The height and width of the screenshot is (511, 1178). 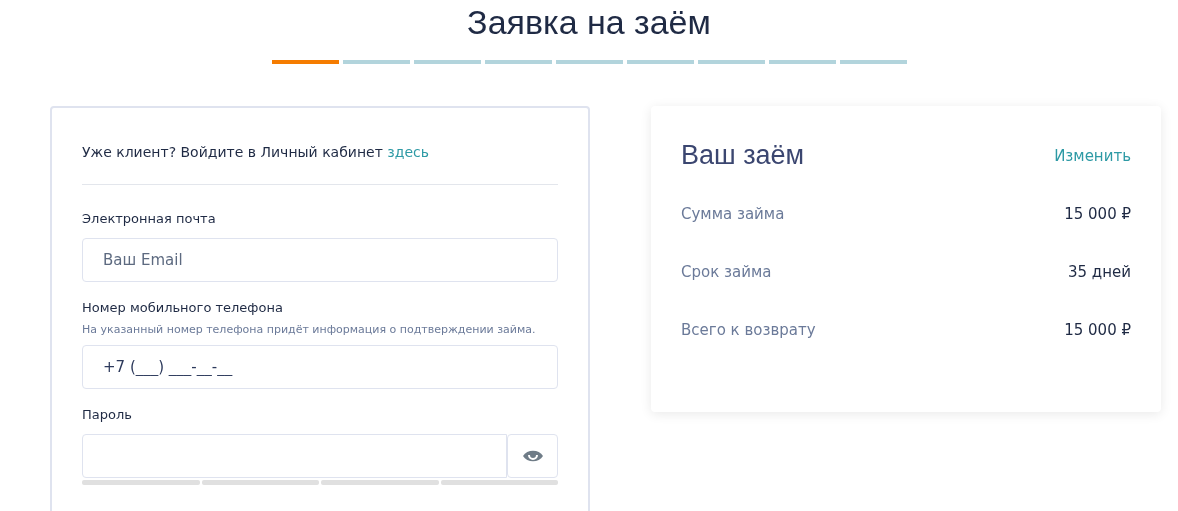 I want to click on field-label: Номер мобильного телефона, so click(x=183, y=307).